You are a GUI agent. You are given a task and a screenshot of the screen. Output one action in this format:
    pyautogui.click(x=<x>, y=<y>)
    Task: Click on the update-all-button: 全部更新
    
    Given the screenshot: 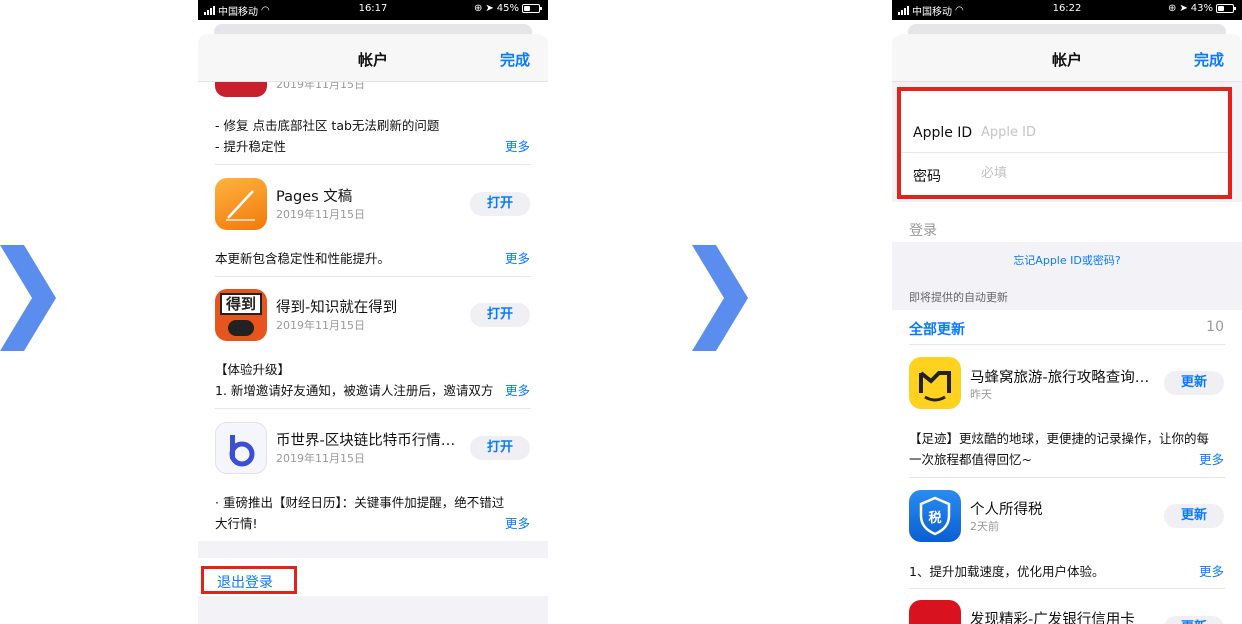 What is the action you would take?
    pyautogui.click(x=937, y=329)
    